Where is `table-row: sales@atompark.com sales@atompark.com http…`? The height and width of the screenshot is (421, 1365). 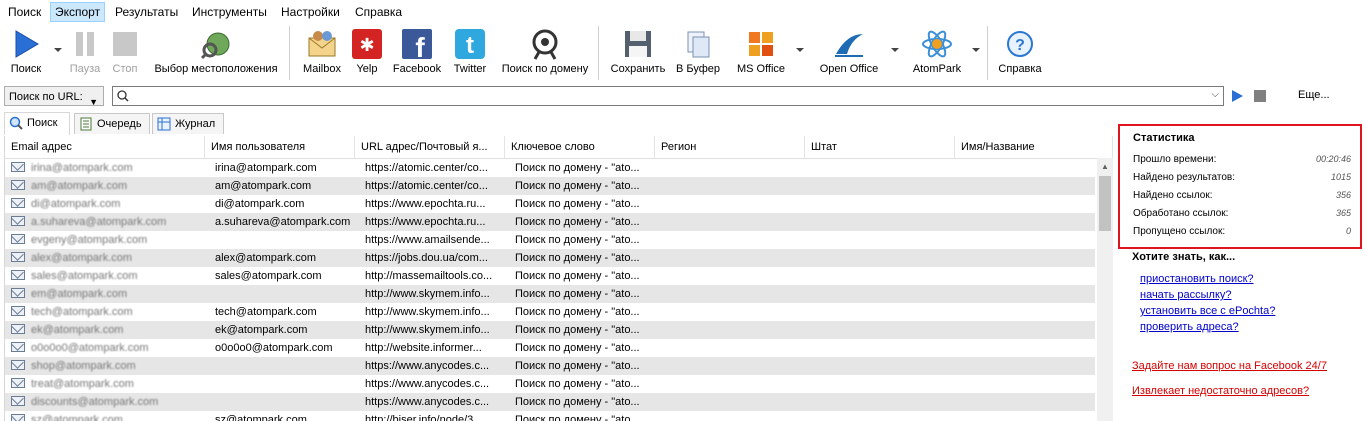
table-row: sales@atompark.com sales@atompark.com http… is located at coordinates (550, 276).